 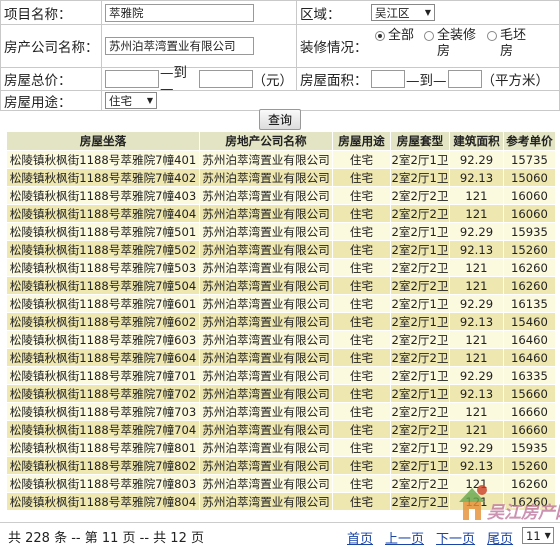 What do you see at coordinates (401, 35) in the screenshot?
I see `decoration-option-all: 全部` at bounding box center [401, 35].